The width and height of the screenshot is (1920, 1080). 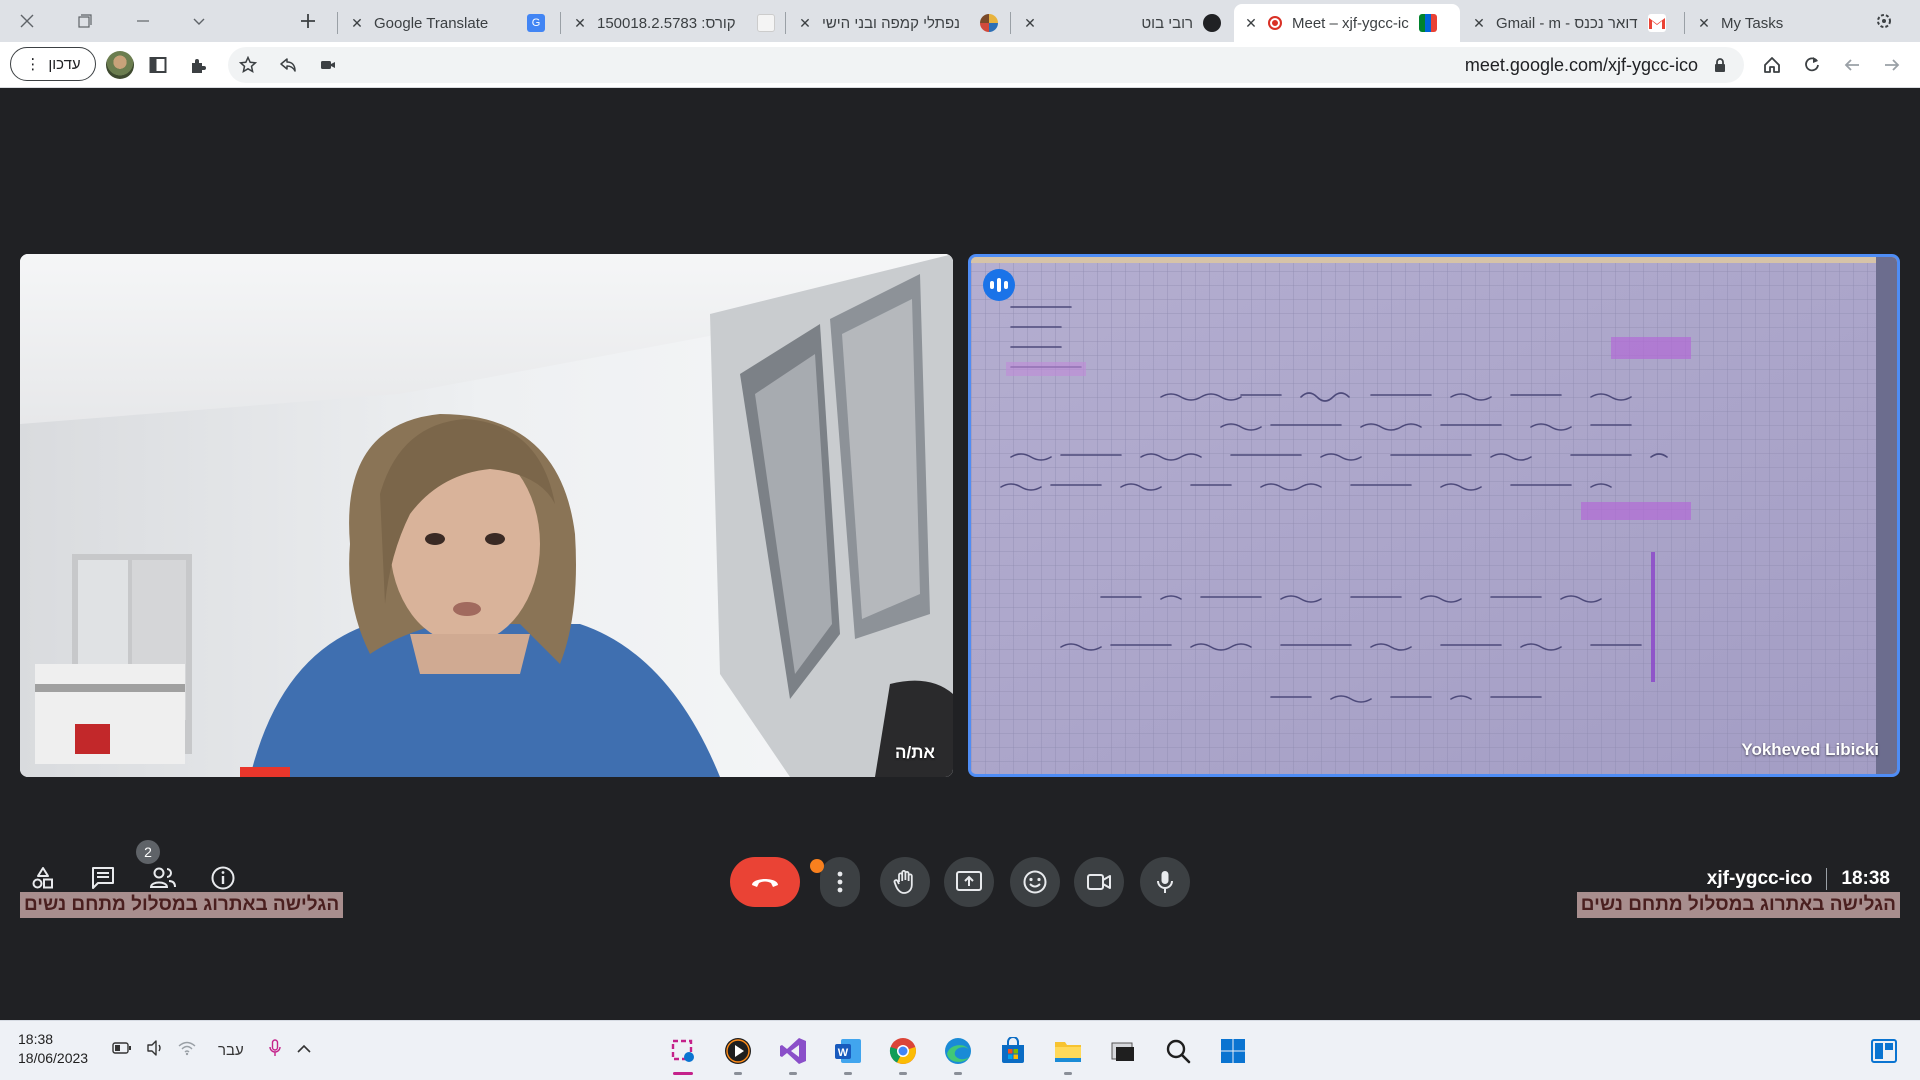 What do you see at coordinates (212, 1050) in the screenshot?
I see `system-tray: עבר` at bounding box center [212, 1050].